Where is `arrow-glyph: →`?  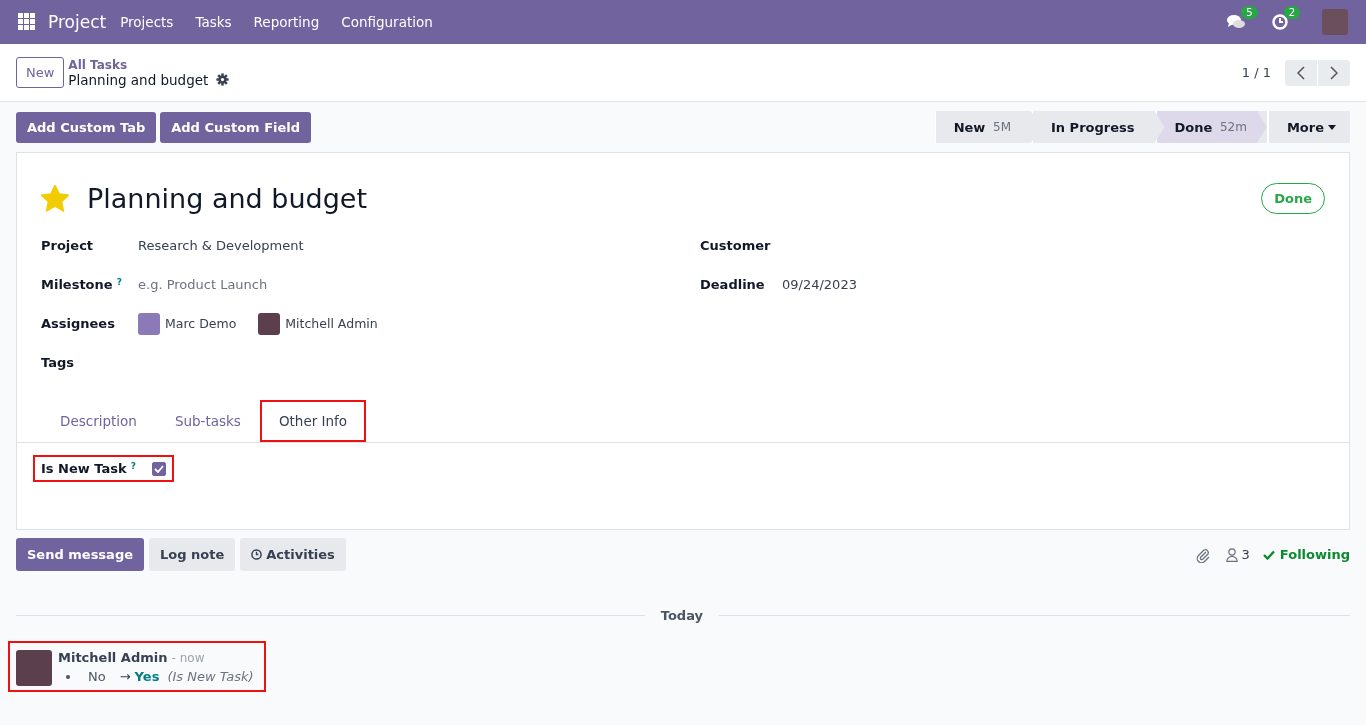 arrow-glyph: → is located at coordinates (125, 676).